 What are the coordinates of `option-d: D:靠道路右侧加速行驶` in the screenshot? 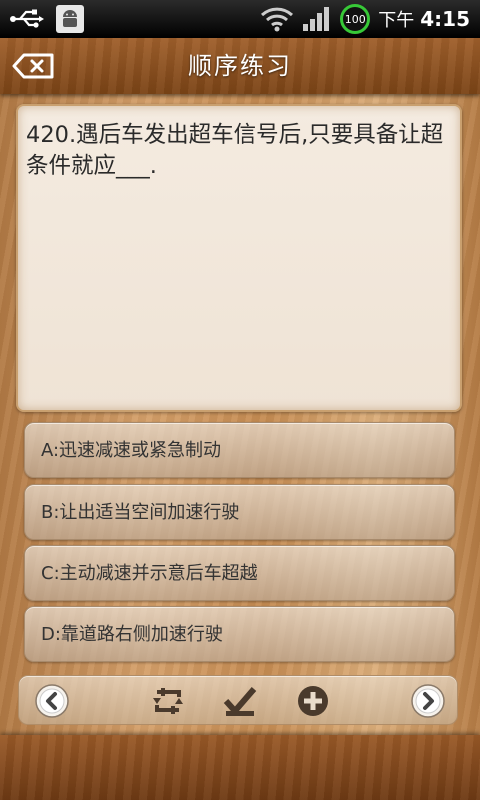 It's located at (239, 634).